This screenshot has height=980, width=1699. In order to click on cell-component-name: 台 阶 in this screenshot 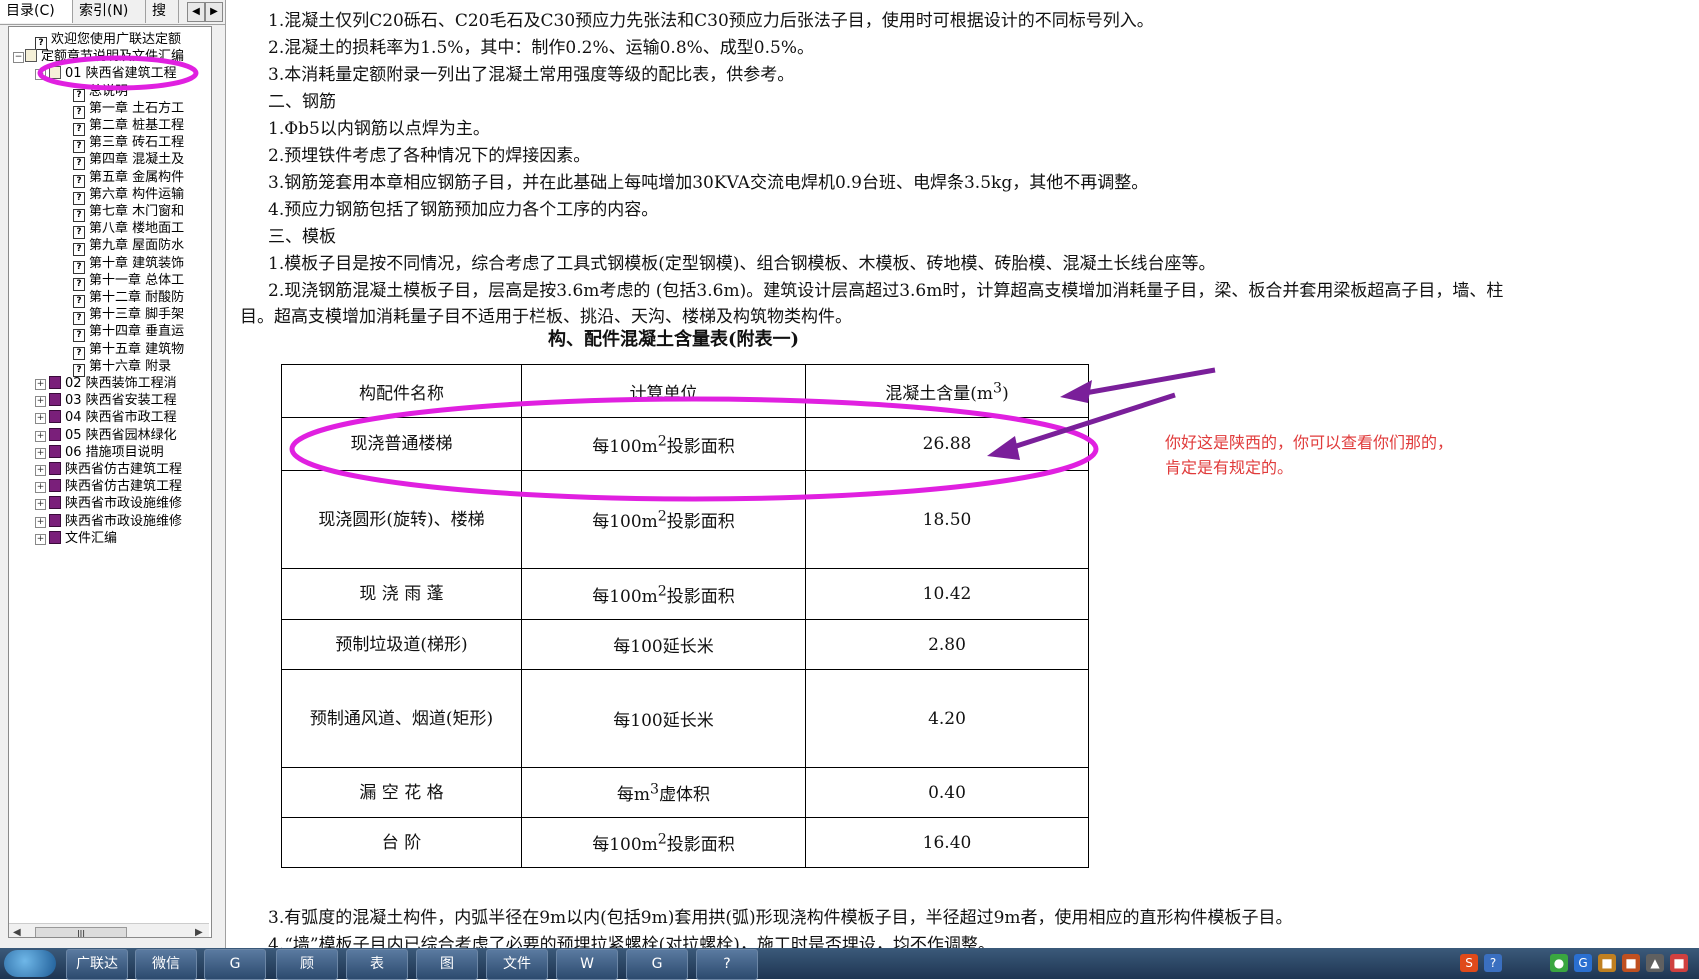, I will do `click(401, 842)`.